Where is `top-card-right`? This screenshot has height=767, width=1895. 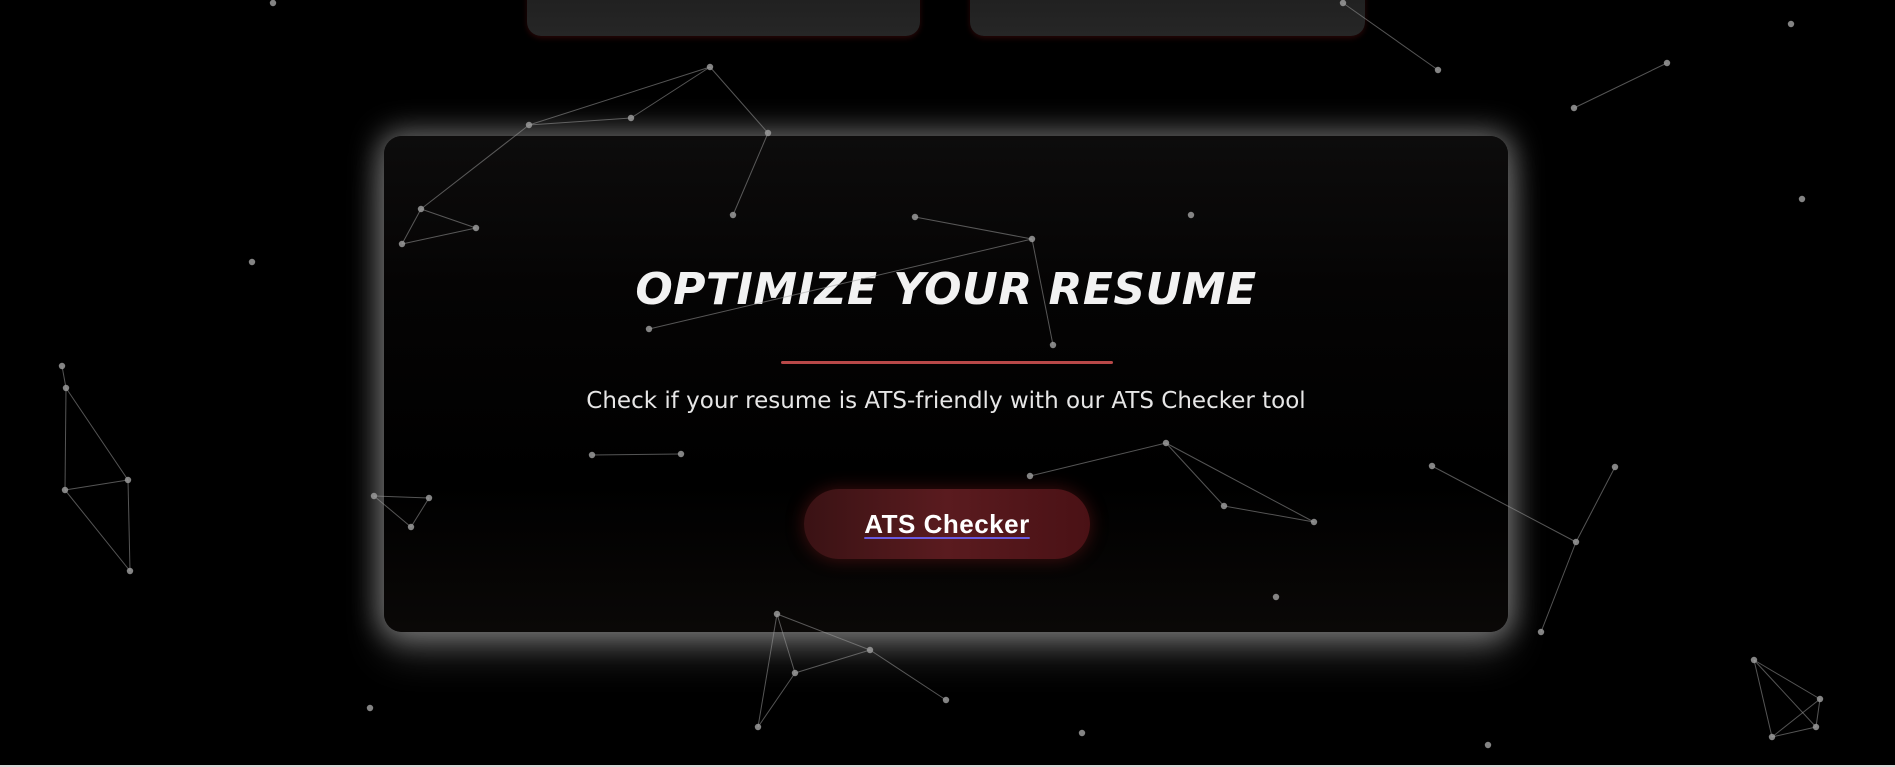
top-card-right is located at coordinates (1167, 18).